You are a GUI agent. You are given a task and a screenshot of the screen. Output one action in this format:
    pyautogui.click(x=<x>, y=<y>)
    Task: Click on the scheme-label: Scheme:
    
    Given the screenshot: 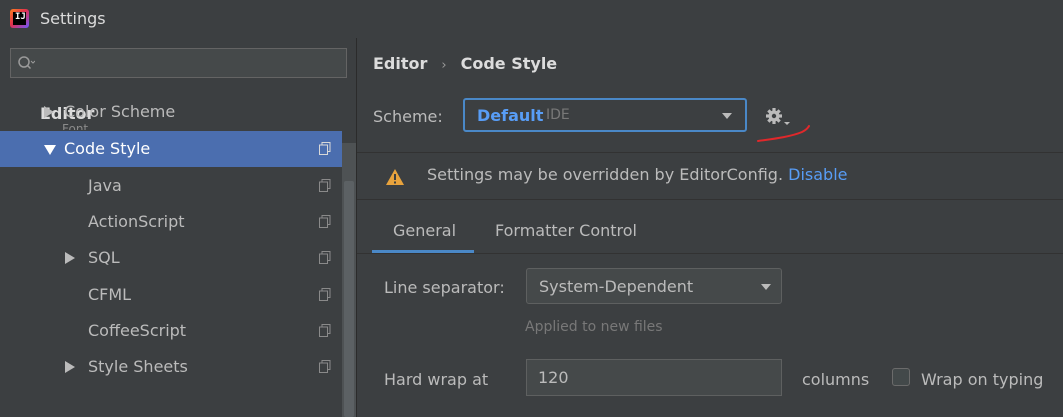 What is the action you would take?
    pyautogui.click(x=408, y=116)
    